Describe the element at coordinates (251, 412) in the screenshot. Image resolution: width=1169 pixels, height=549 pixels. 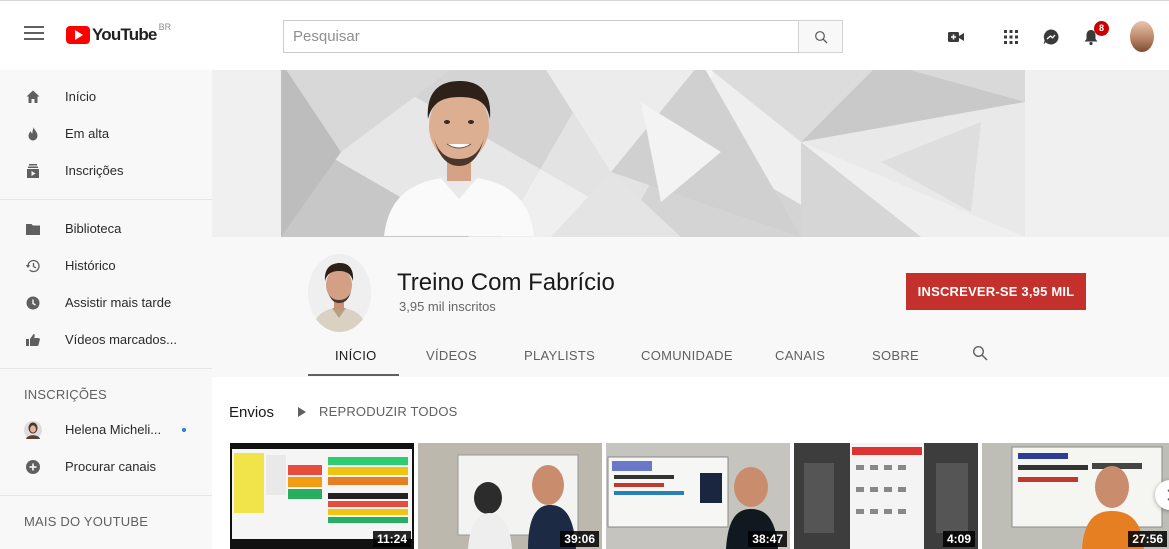
I see `uploads-title: Envios` at that location.